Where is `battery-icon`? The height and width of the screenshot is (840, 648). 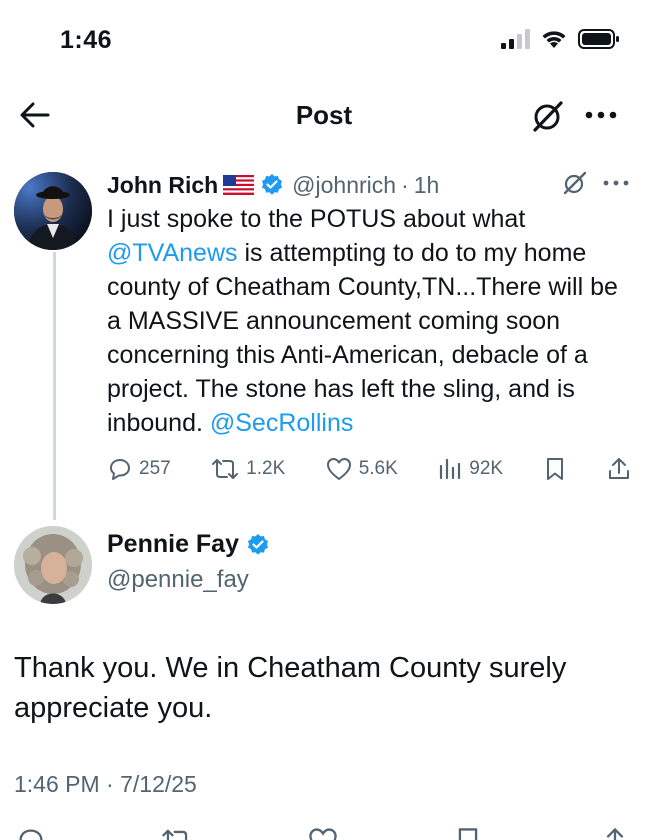 battery-icon is located at coordinates (598, 39).